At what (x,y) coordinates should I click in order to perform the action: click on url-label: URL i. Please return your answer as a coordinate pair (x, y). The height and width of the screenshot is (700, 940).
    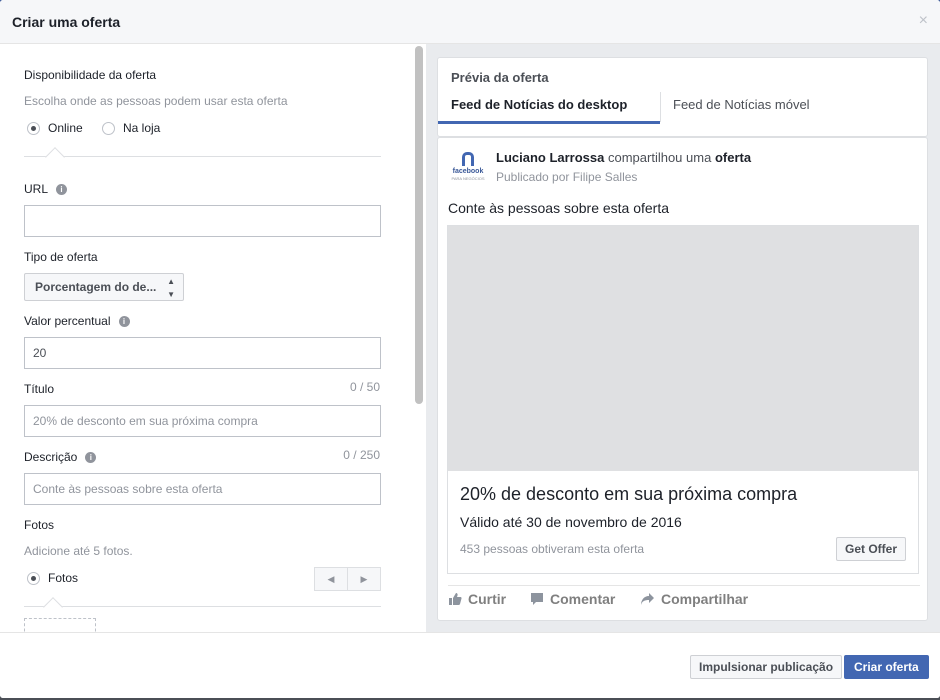
    Looking at the image, I should click on (46, 189).